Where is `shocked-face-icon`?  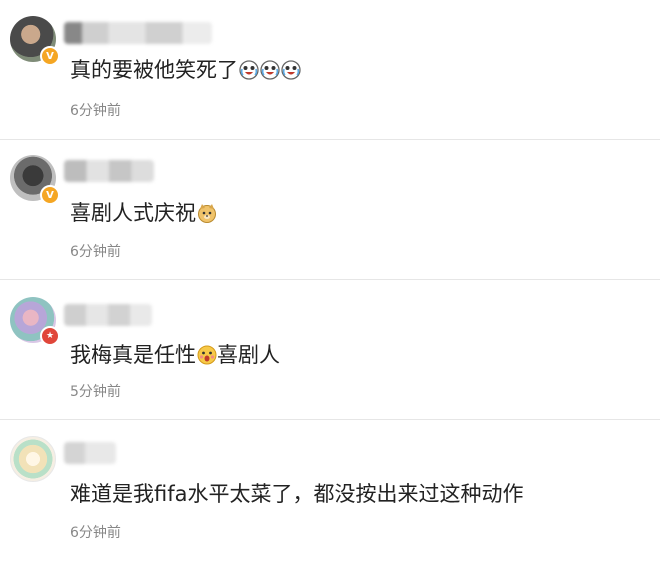 shocked-face-icon is located at coordinates (207, 355).